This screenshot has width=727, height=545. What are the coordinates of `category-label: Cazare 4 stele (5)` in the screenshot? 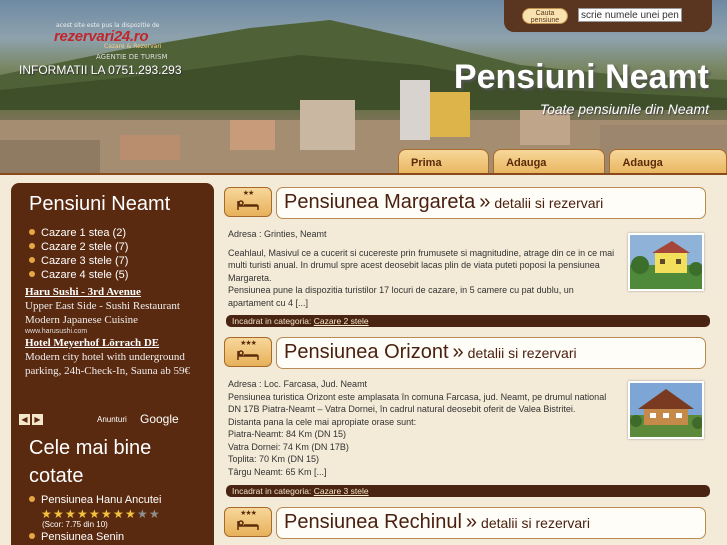 It's located at (84, 275).